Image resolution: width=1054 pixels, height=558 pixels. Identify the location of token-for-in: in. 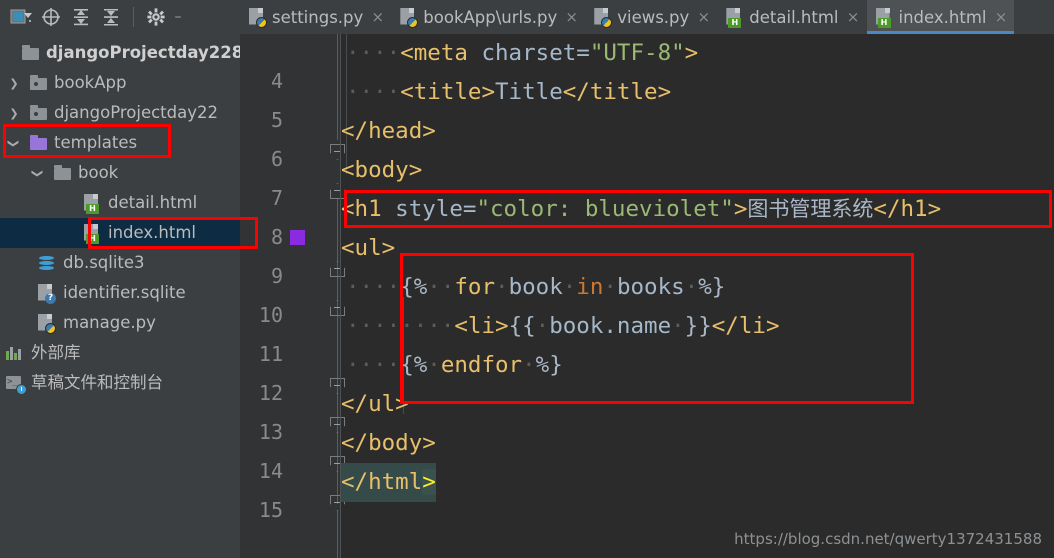
(590, 287).